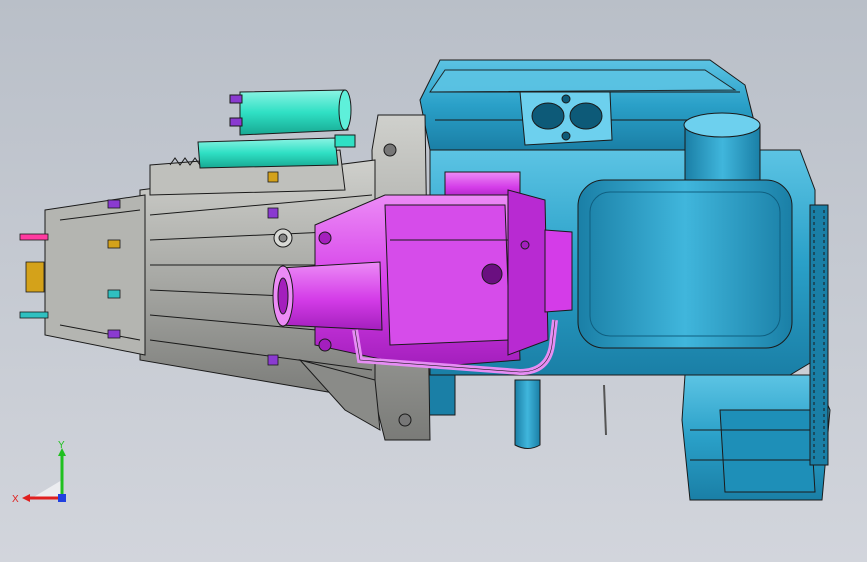 The width and height of the screenshot is (867, 562). What do you see at coordinates (276, 129) in the screenshot?
I see `starter-motor-cyan` at bounding box center [276, 129].